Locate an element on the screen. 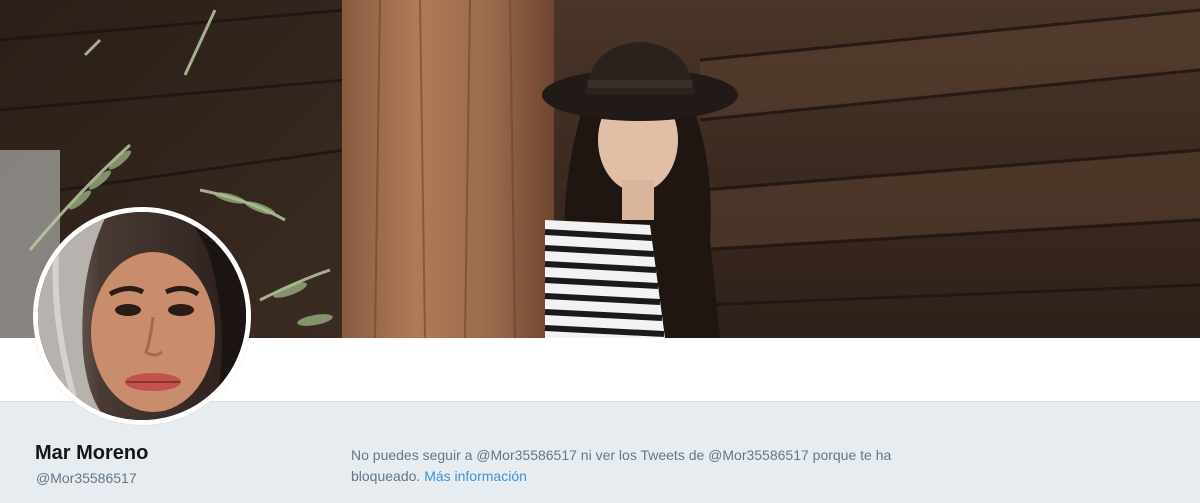 The height and width of the screenshot is (503, 1200). avatar is located at coordinates (142, 316).